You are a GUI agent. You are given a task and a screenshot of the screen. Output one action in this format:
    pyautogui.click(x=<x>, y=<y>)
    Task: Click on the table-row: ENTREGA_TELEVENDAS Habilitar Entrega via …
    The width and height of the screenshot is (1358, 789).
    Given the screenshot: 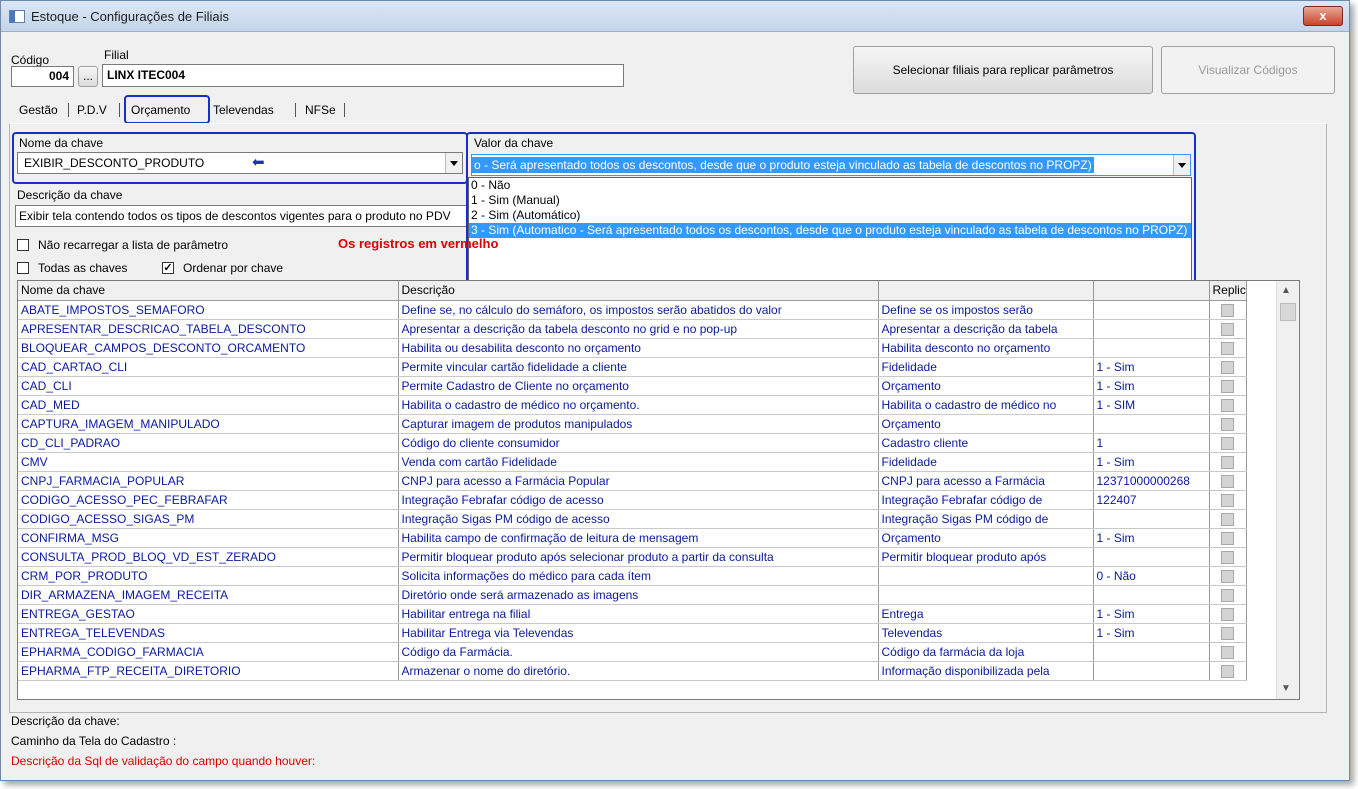 What is the action you would take?
    pyautogui.click(x=632, y=633)
    